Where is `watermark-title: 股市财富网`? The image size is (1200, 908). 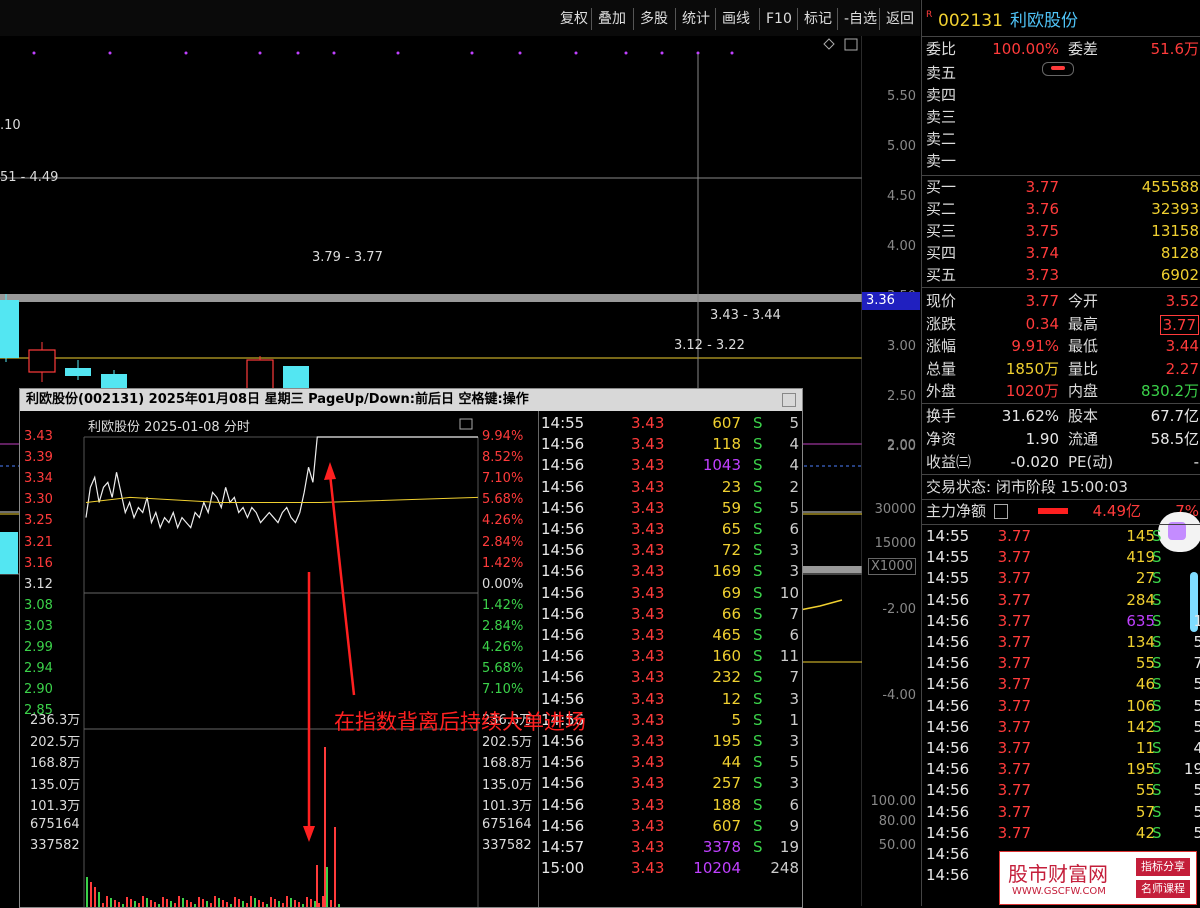 watermark-title: 股市财富网 is located at coordinates (1058, 874).